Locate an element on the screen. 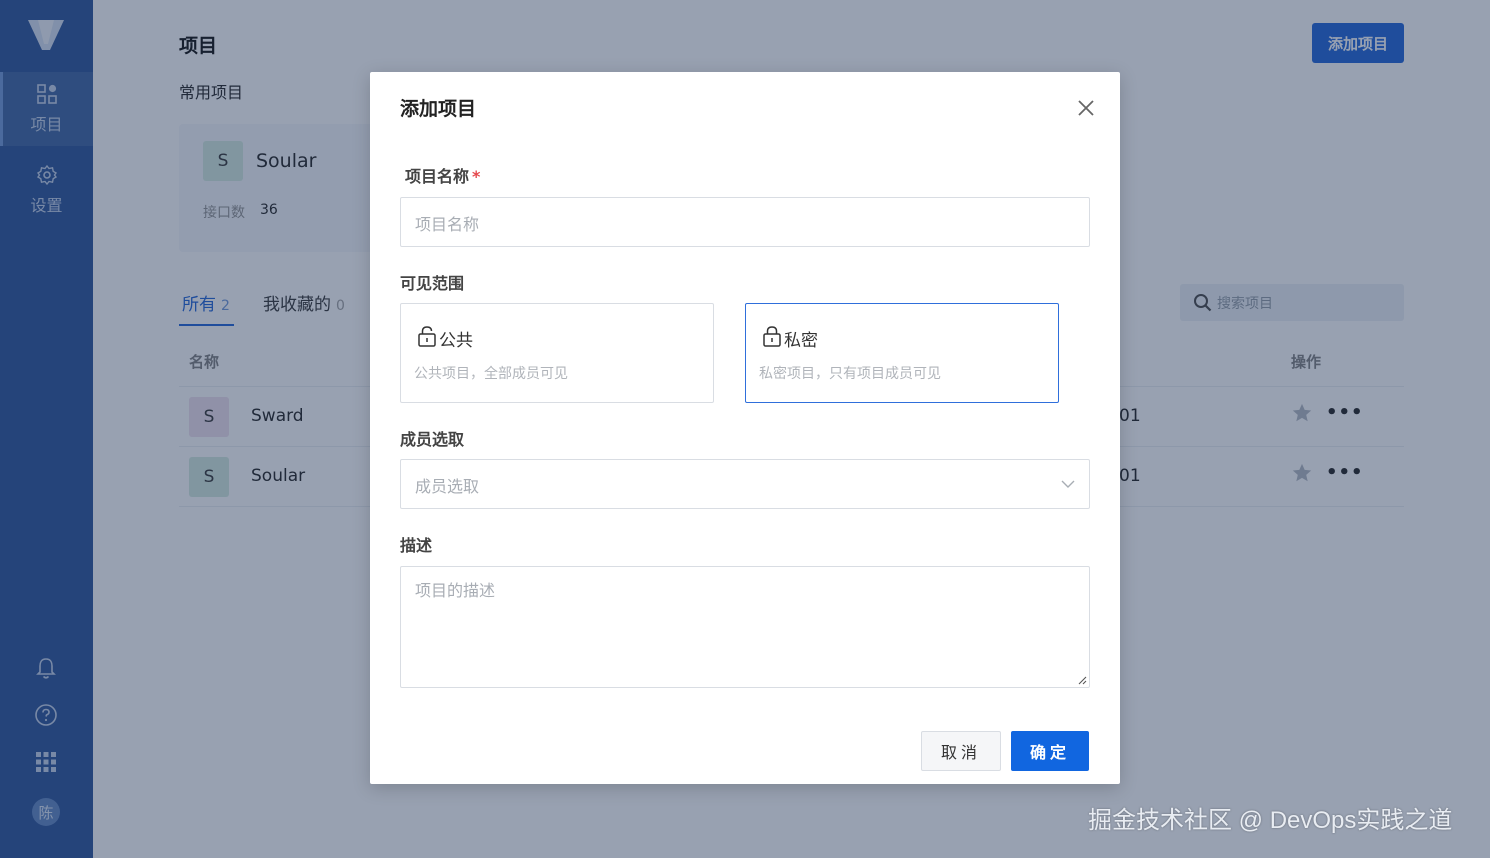 The height and width of the screenshot is (858, 1490). description-label: 描述 is located at coordinates (416, 545).